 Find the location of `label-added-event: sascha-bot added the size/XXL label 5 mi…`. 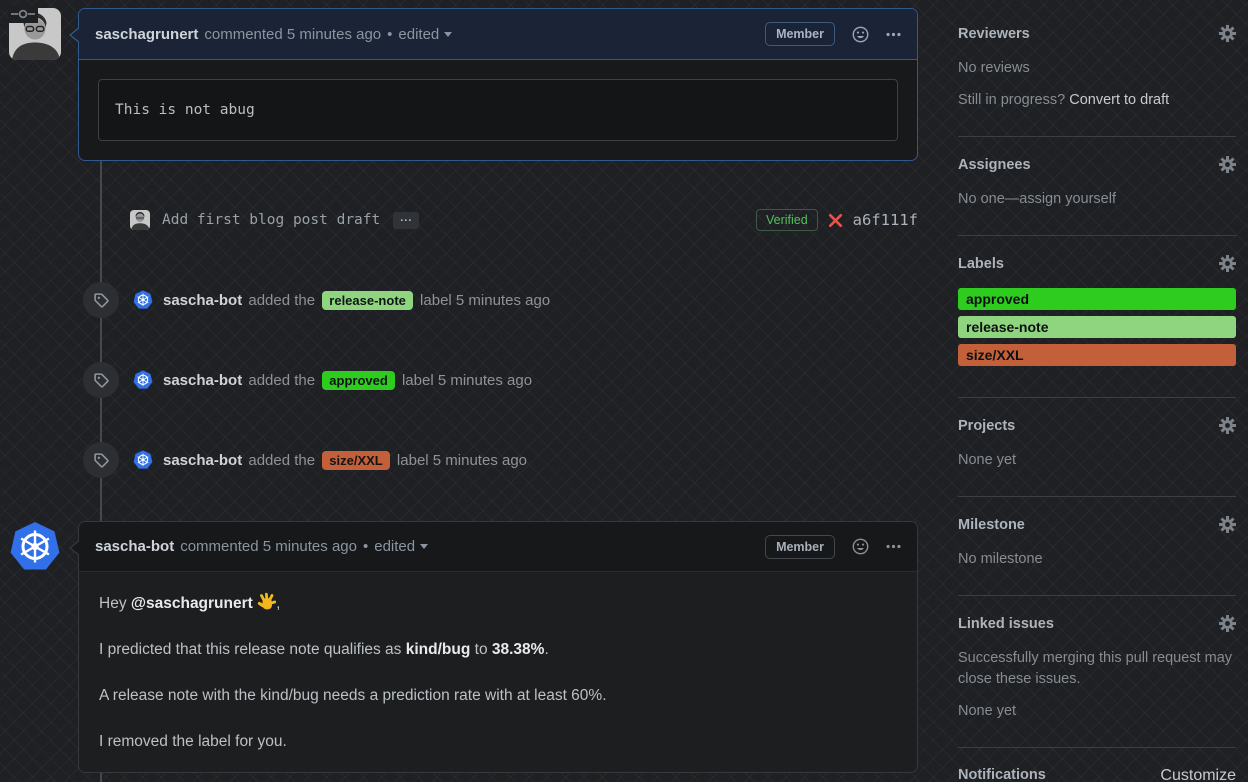

label-added-event: sascha-bot added the size/XXL label 5 mi… is located at coordinates (468, 460).